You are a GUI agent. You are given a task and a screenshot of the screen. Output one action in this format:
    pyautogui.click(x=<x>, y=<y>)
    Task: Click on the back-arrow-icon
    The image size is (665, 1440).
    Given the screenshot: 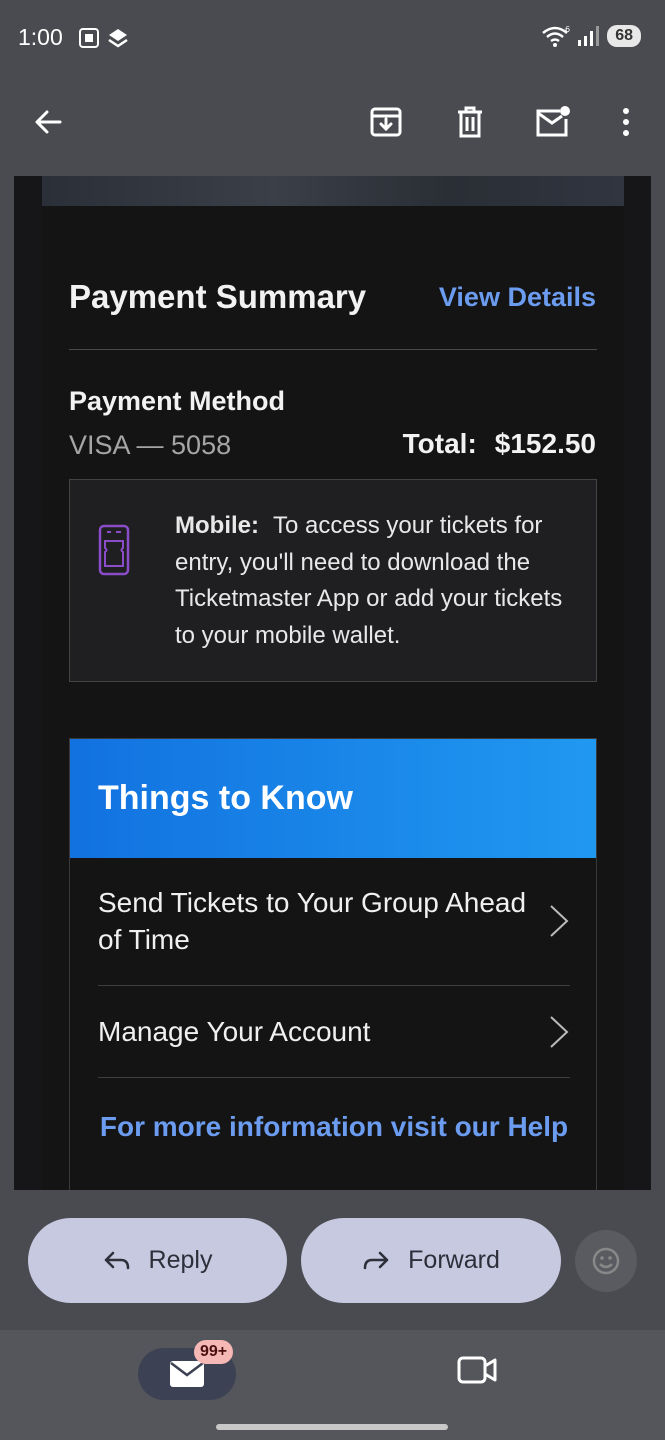 What is the action you would take?
    pyautogui.click(x=48, y=122)
    